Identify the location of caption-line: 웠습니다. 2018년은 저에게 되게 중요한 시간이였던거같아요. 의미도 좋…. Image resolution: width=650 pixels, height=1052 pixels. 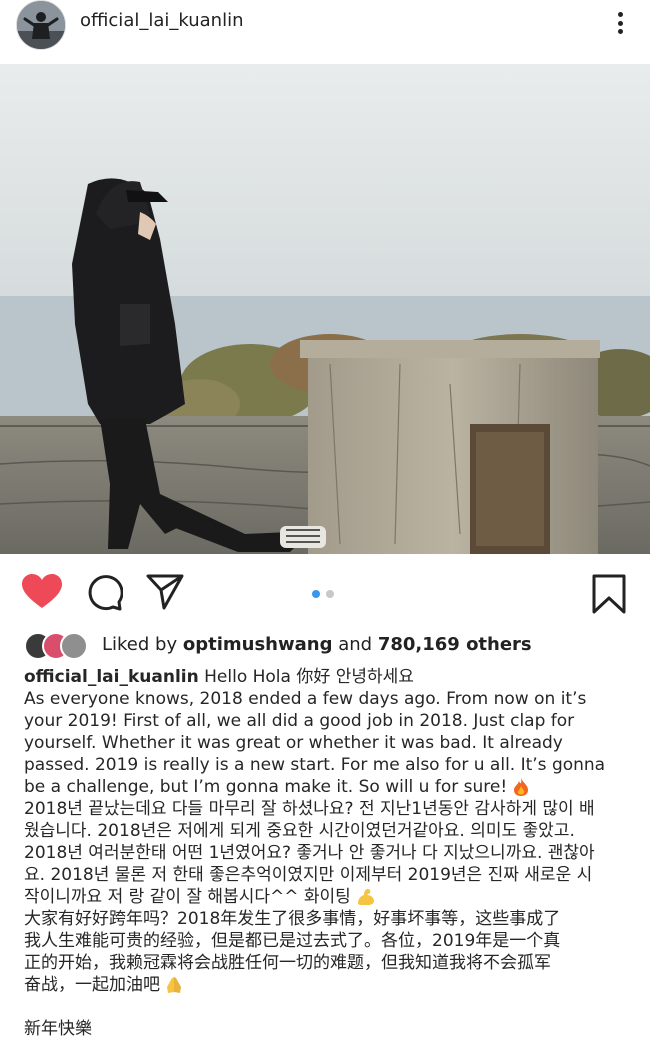
(299, 831).